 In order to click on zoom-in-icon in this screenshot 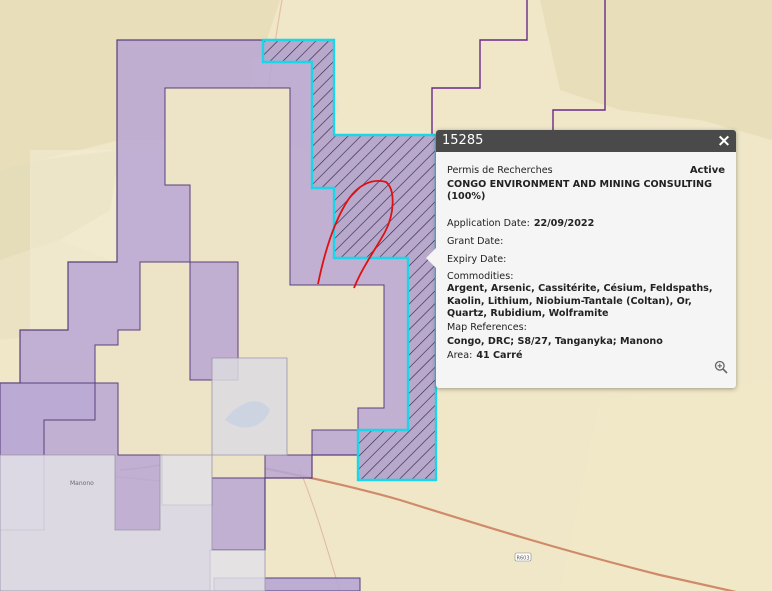, I will do `click(721, 367)`.